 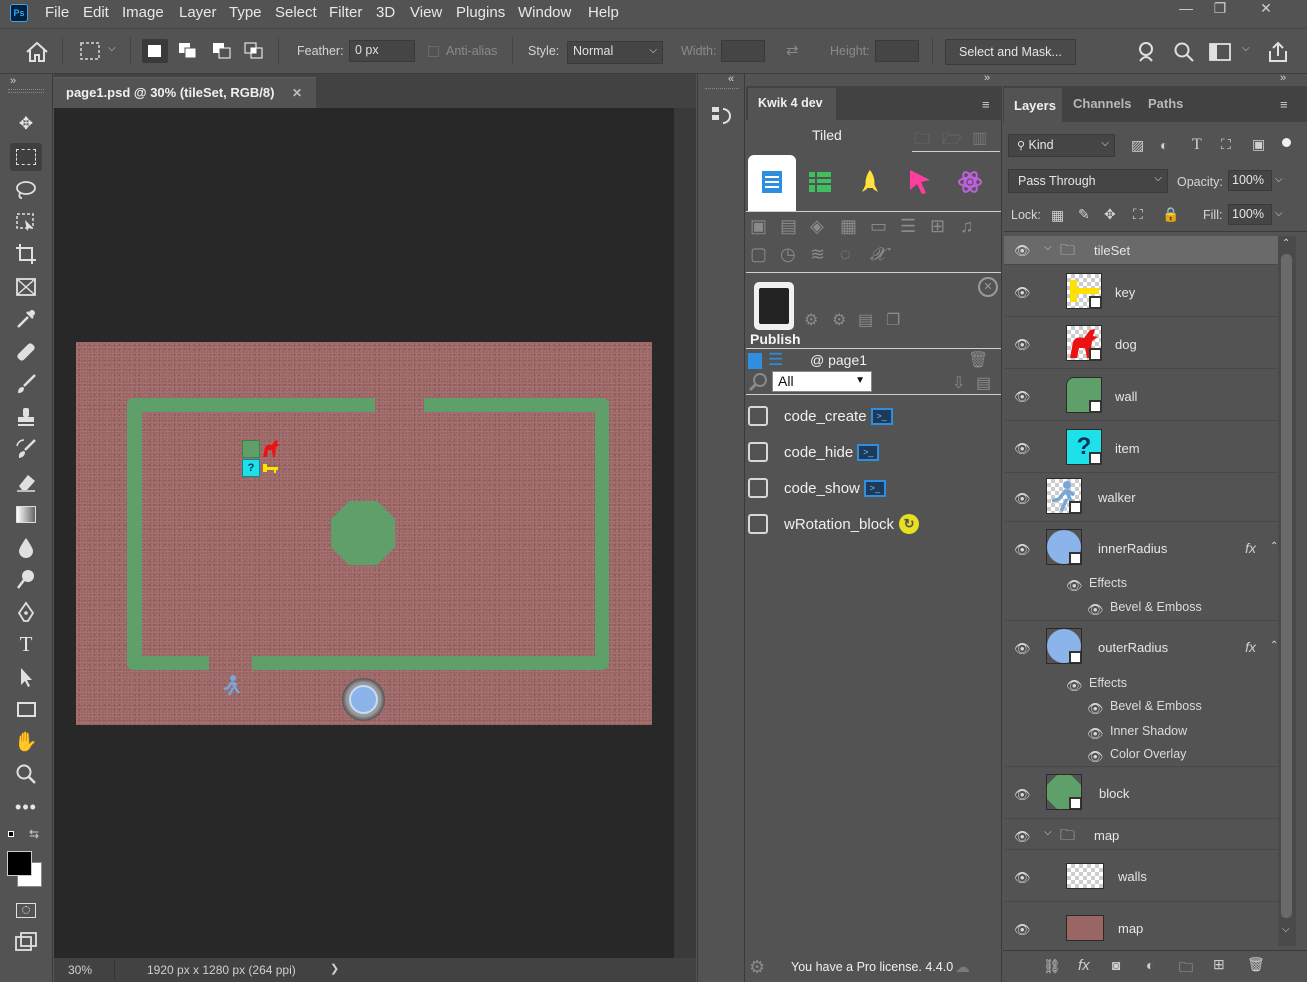 What do you see at coordinates (967, 226) in the screenshot?
I see `music-icon: ♫` at bounding box center [967, 226].